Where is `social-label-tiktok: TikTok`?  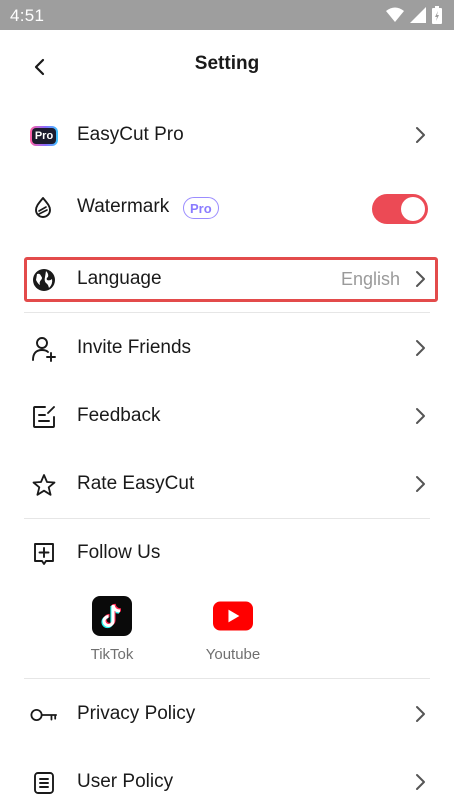 social-label-tiktok: TikTok is located at coordinates (112, 654).